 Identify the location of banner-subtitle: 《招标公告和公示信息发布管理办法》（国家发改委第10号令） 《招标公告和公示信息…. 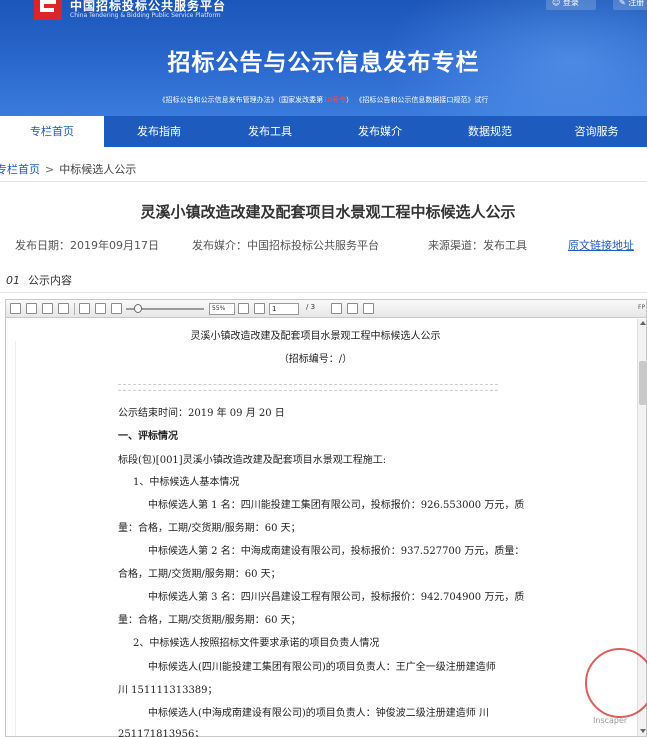
(323, 100).